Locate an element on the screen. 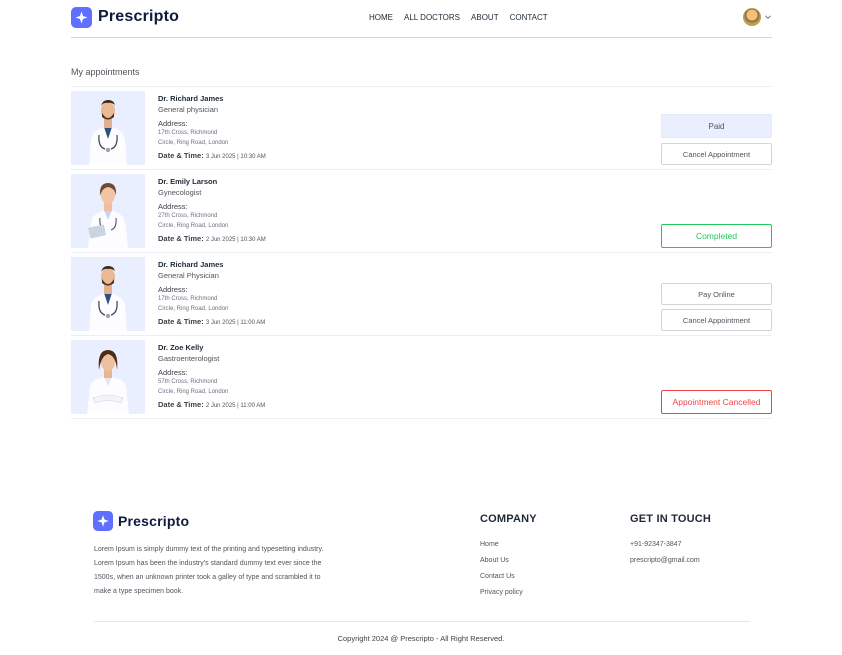 This screenshot has height=655, width=842. footer-link-home: Home is located at coordinates (501, 545).